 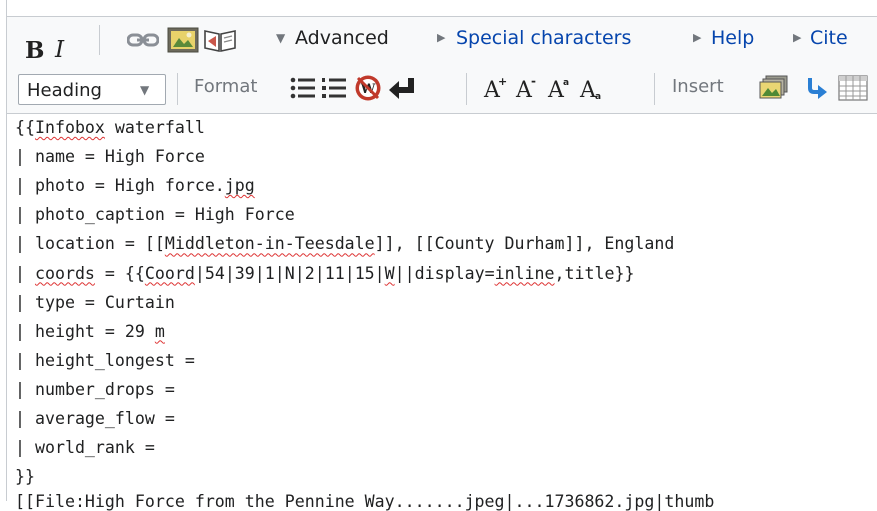 What do you see at coordinates (34, 50) in the screenshot?
I see `bold-button: B` at bounding box center [34, 50].